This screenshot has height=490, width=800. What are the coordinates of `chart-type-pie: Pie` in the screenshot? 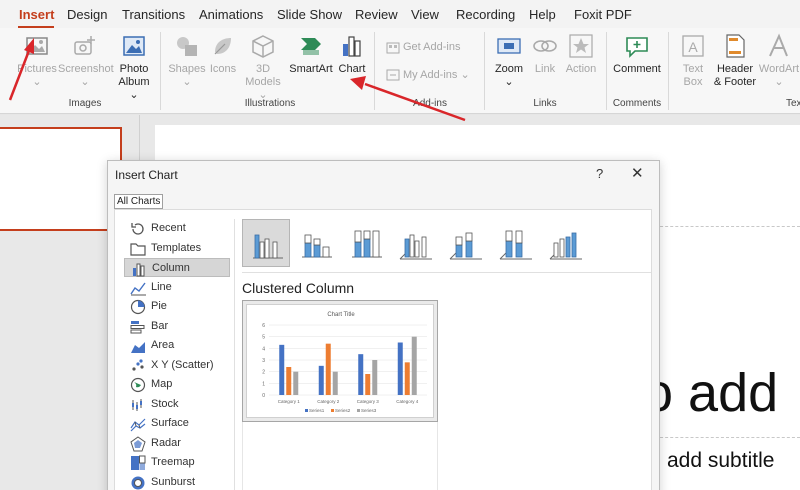 It's located at (177, 306).